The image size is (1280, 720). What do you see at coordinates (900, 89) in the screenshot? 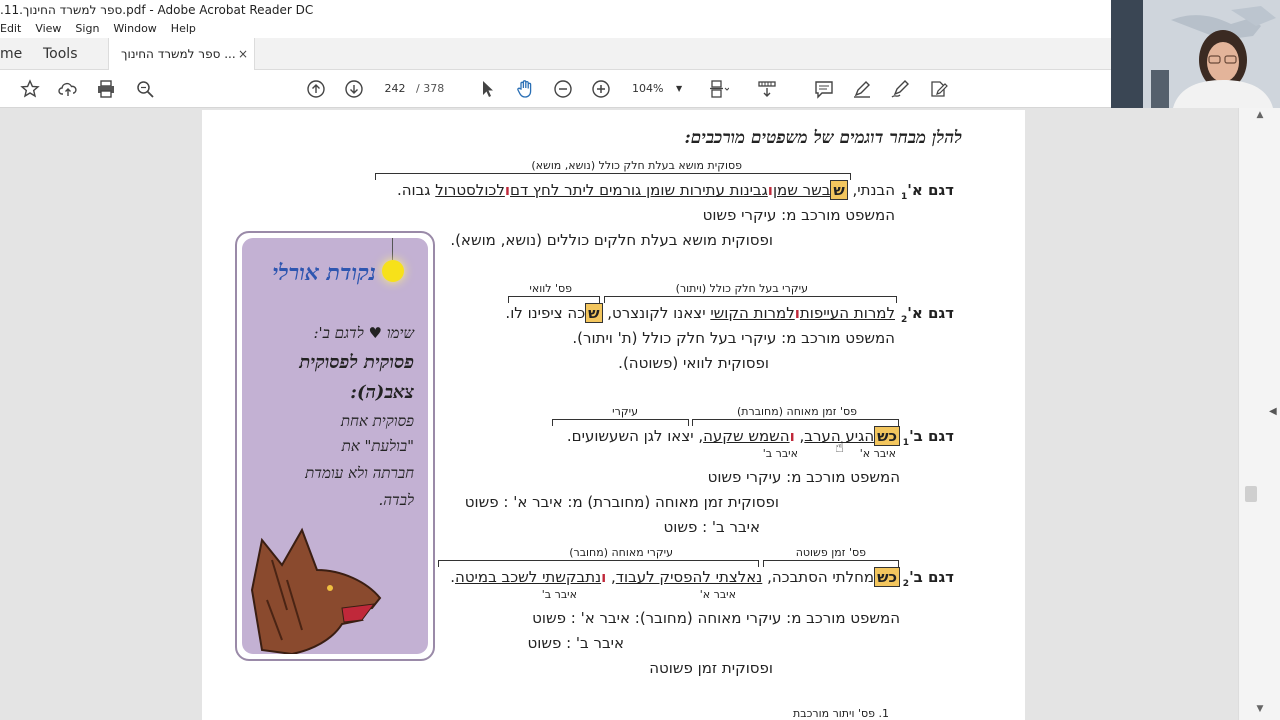
I see `fill-sign-icon` at bounding box center [900, 89].